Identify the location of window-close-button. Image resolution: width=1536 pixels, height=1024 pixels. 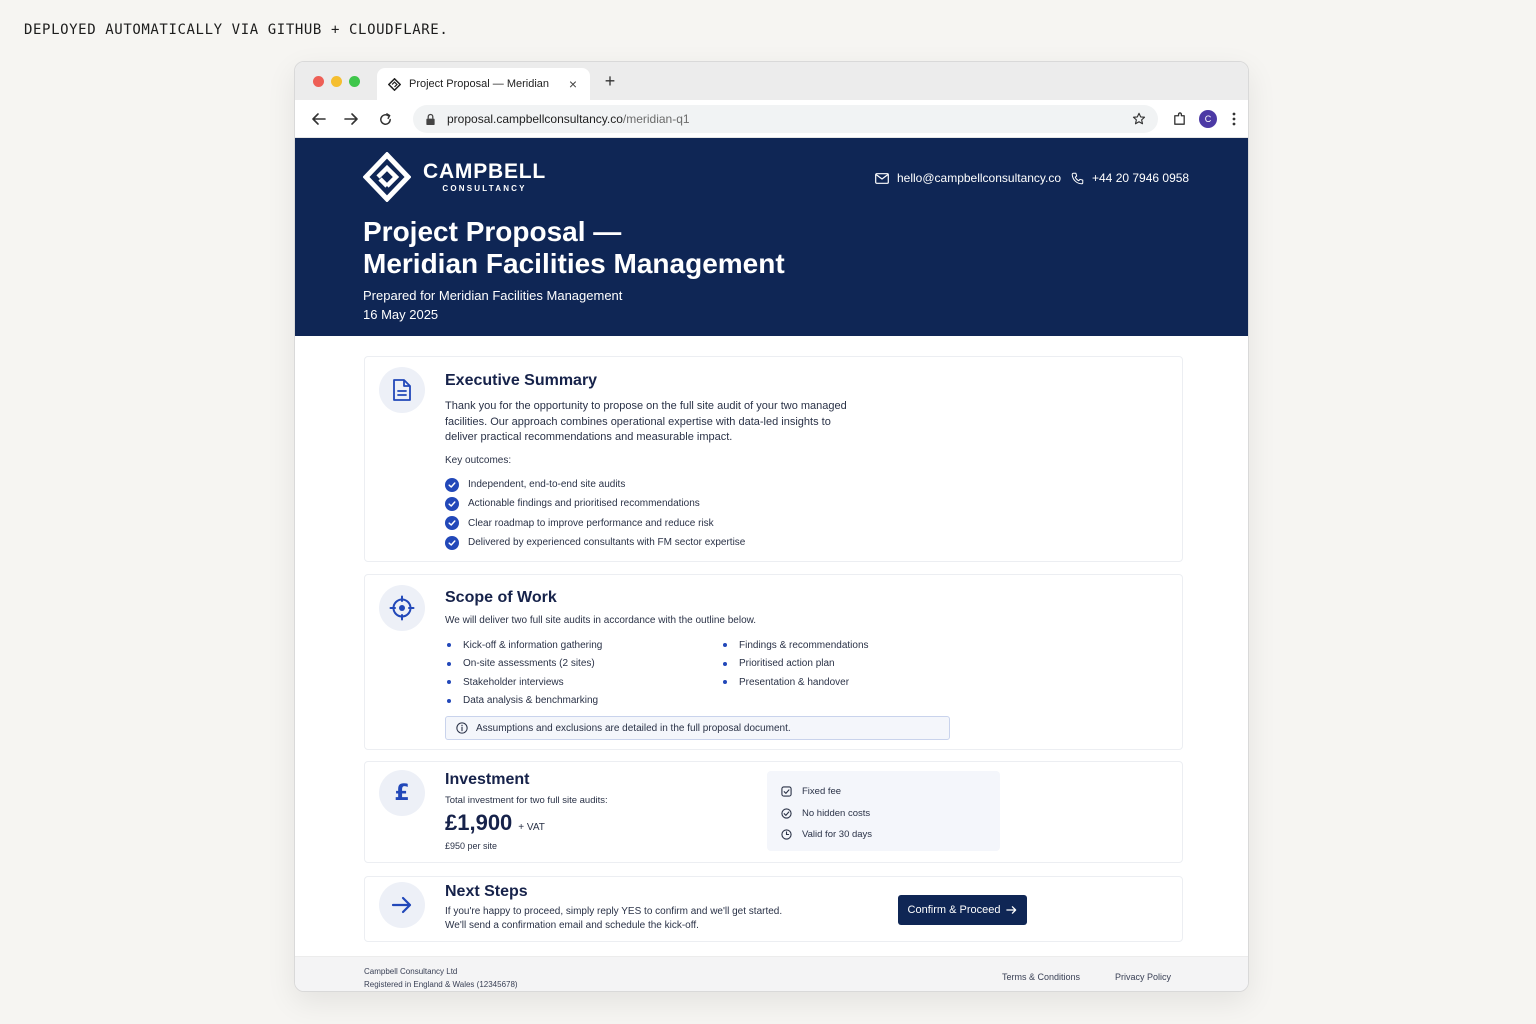
(318, 81).